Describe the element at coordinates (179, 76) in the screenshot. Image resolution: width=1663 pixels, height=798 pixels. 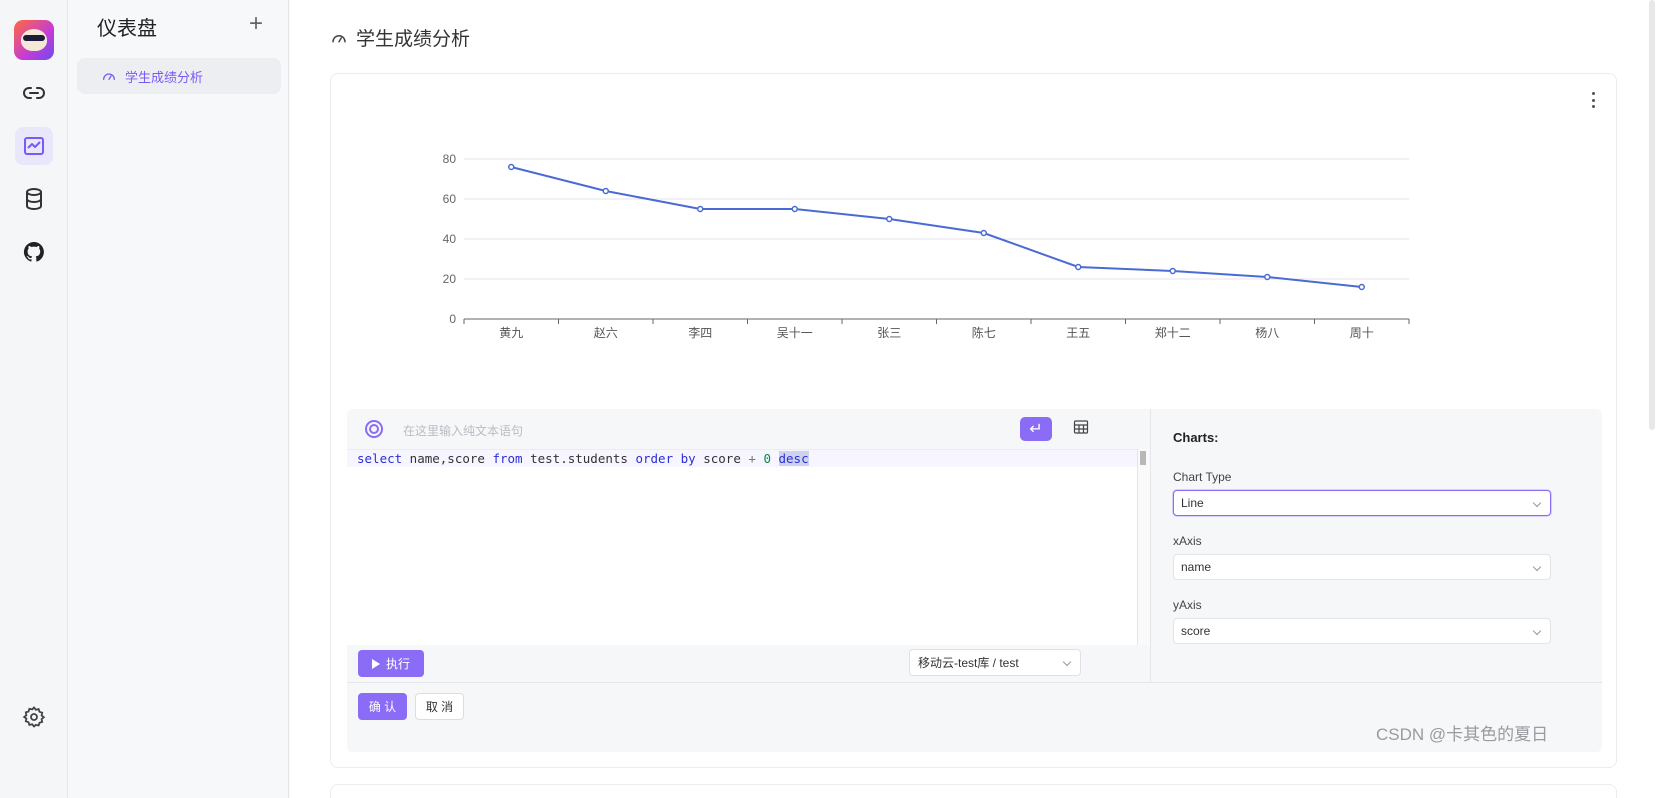
I see `sidebar-item-student-scores: 学生成绩分析` at that location.